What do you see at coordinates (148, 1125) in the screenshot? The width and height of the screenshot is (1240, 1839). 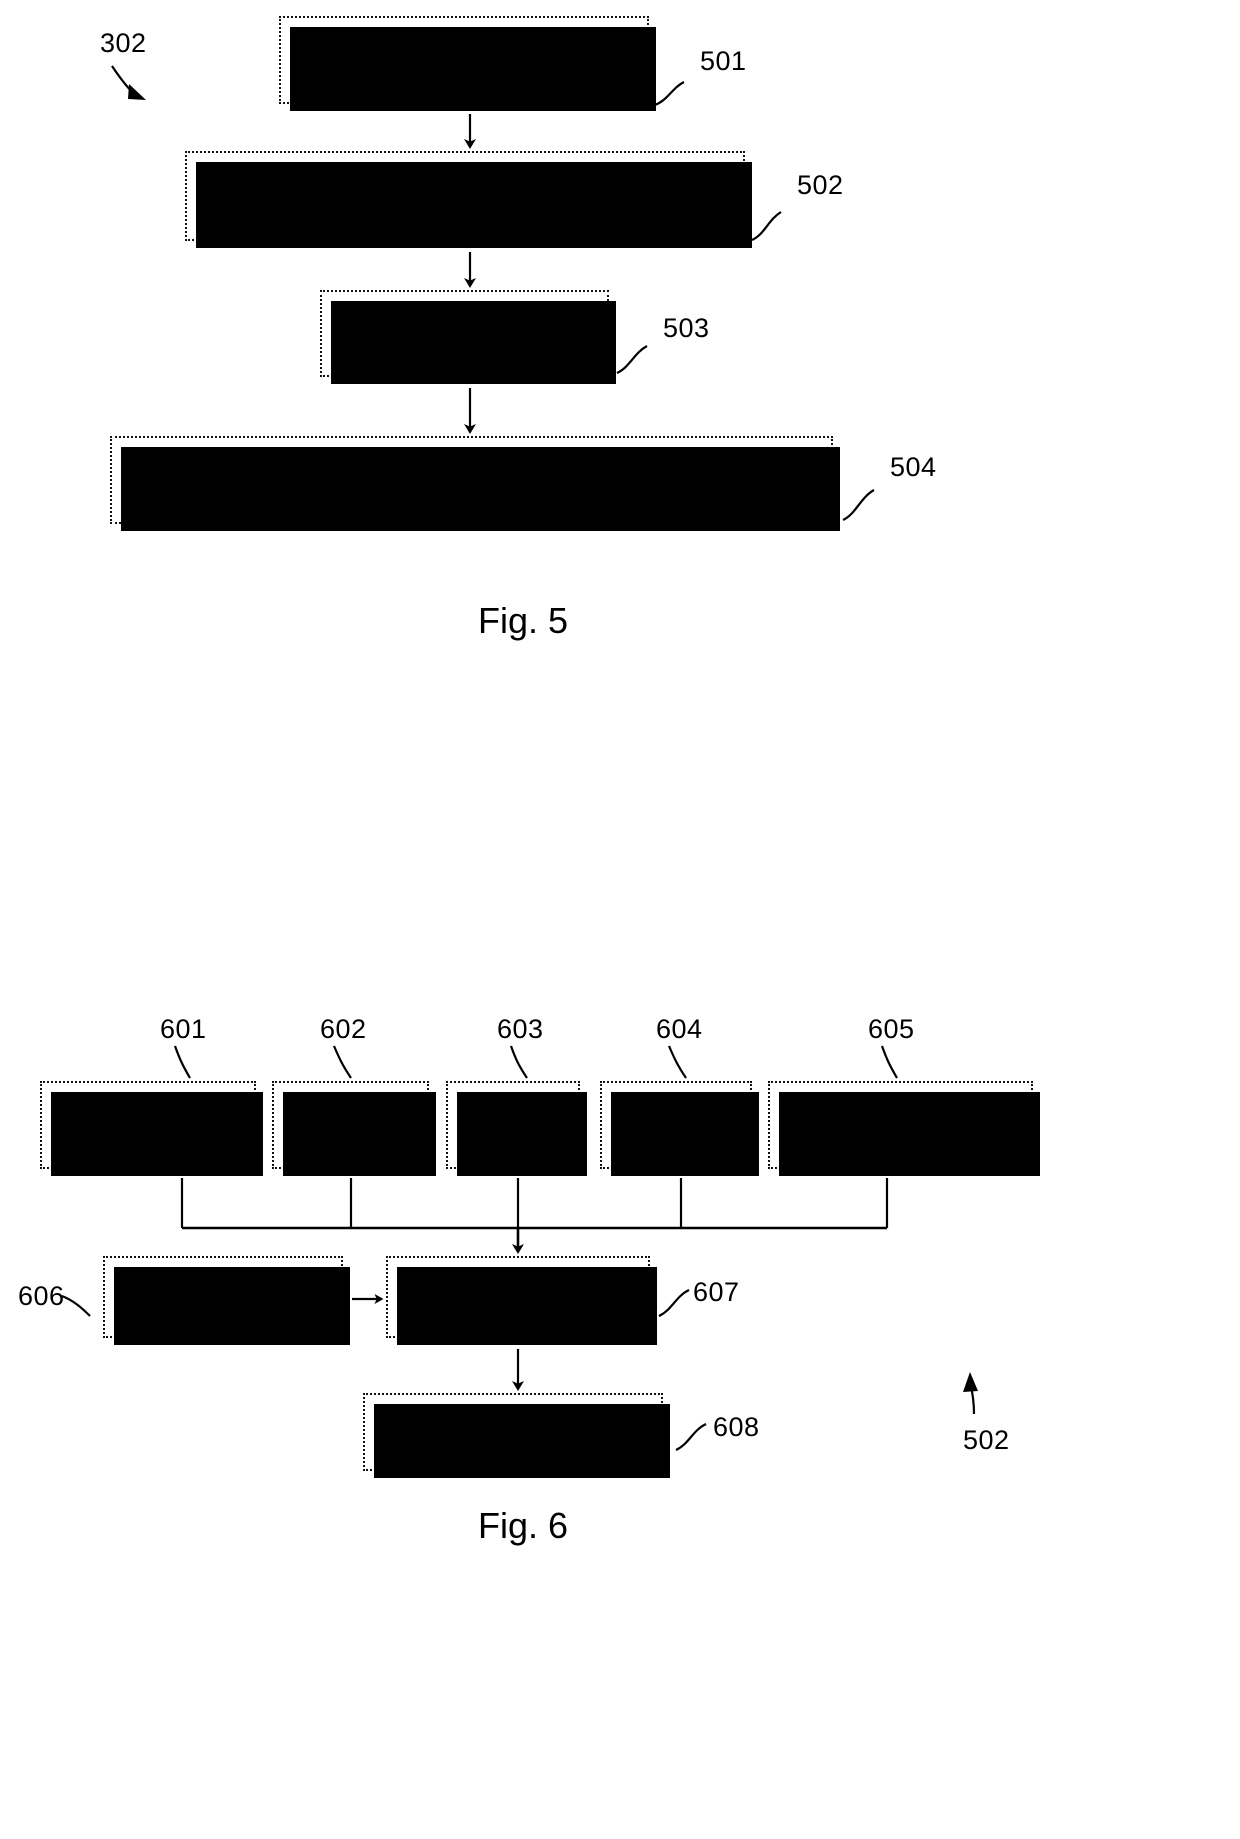 I see `transform-box-label: Apply crop factor` at bounding box center [148, 1125].